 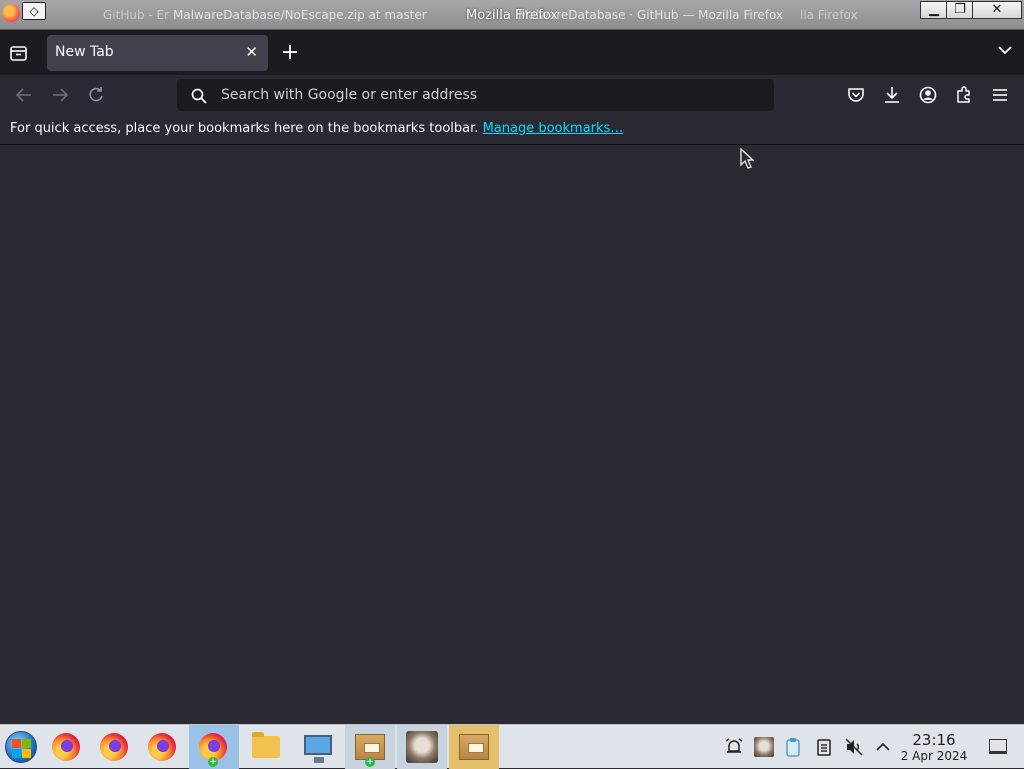 I want to click on account-icon, so click(x=928, y=95).